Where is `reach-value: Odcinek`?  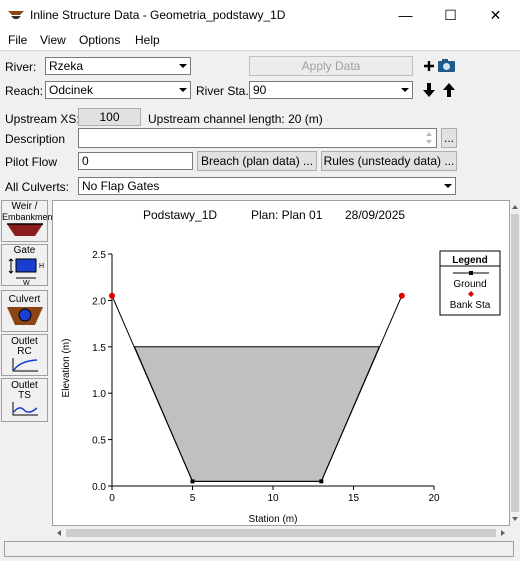
reach-value: Odcinek is located at coordinates (71, 90).